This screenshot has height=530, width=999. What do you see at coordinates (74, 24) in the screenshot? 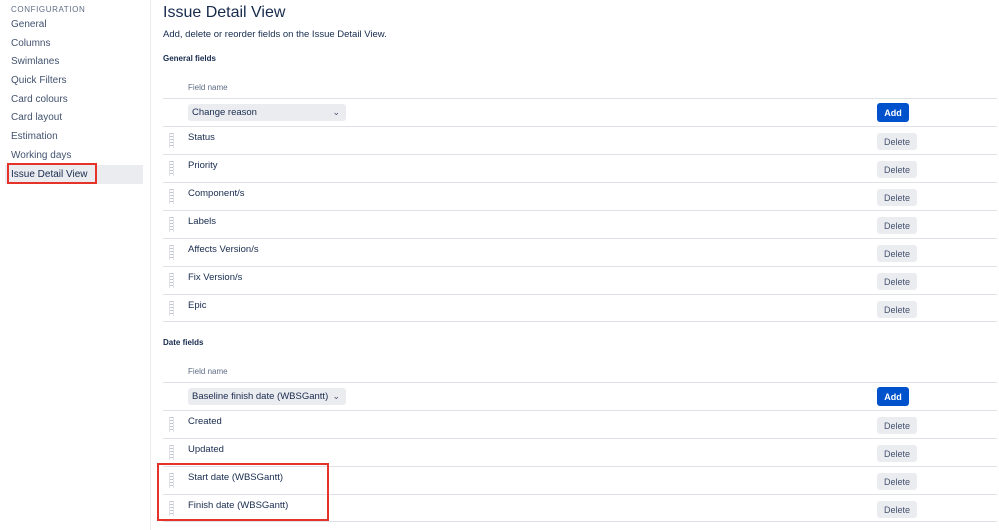
I see `sidebar-item-general: General` at bounding box center [74, 24].